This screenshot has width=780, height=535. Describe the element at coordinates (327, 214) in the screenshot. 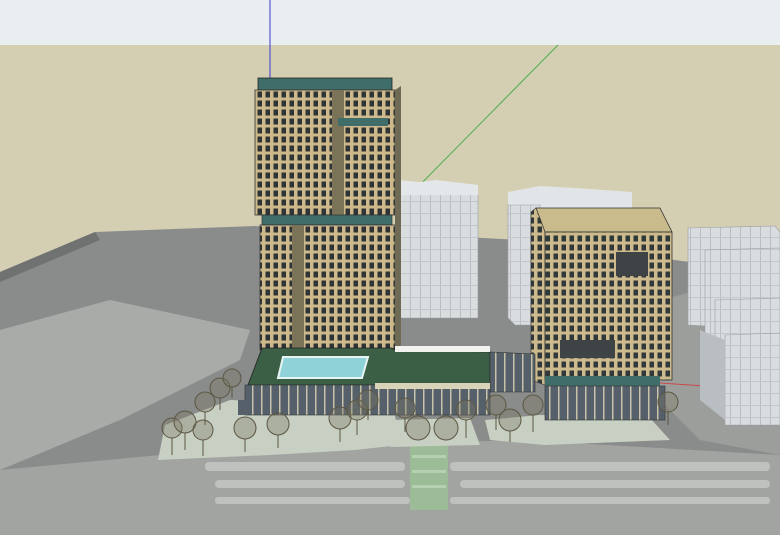

I see `main-tower` at that location.